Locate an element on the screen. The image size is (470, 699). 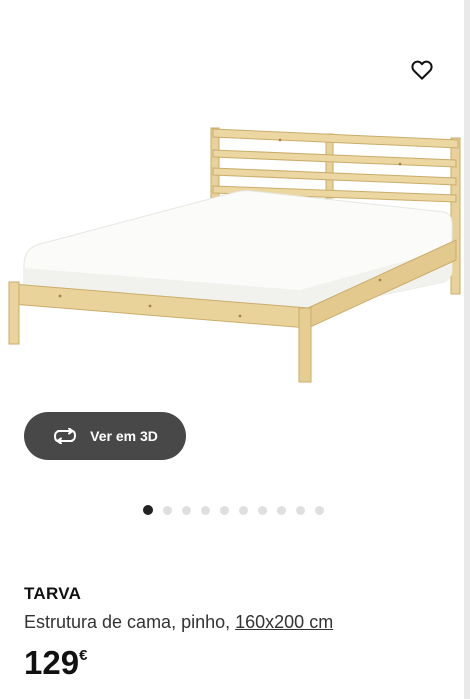
product-description: Estrutura de cama, pinho, 160x200 cm is located at coordinates (178, 622).